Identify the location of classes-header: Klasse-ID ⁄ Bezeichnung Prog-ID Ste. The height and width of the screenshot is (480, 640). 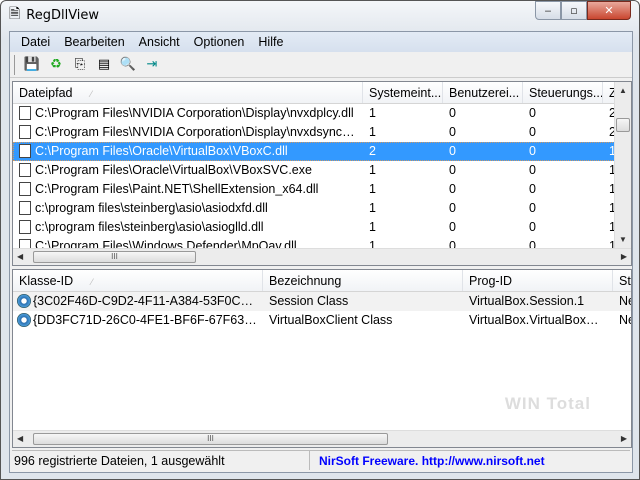
(322, 281).